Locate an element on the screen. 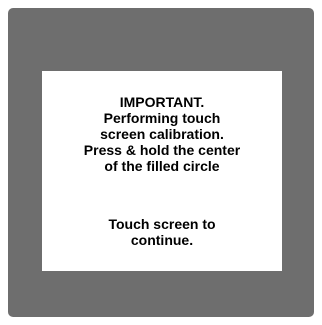 The image size is (322, 325). continue-prompt: Touch screen to continue. is located at coordinates (162, 232).